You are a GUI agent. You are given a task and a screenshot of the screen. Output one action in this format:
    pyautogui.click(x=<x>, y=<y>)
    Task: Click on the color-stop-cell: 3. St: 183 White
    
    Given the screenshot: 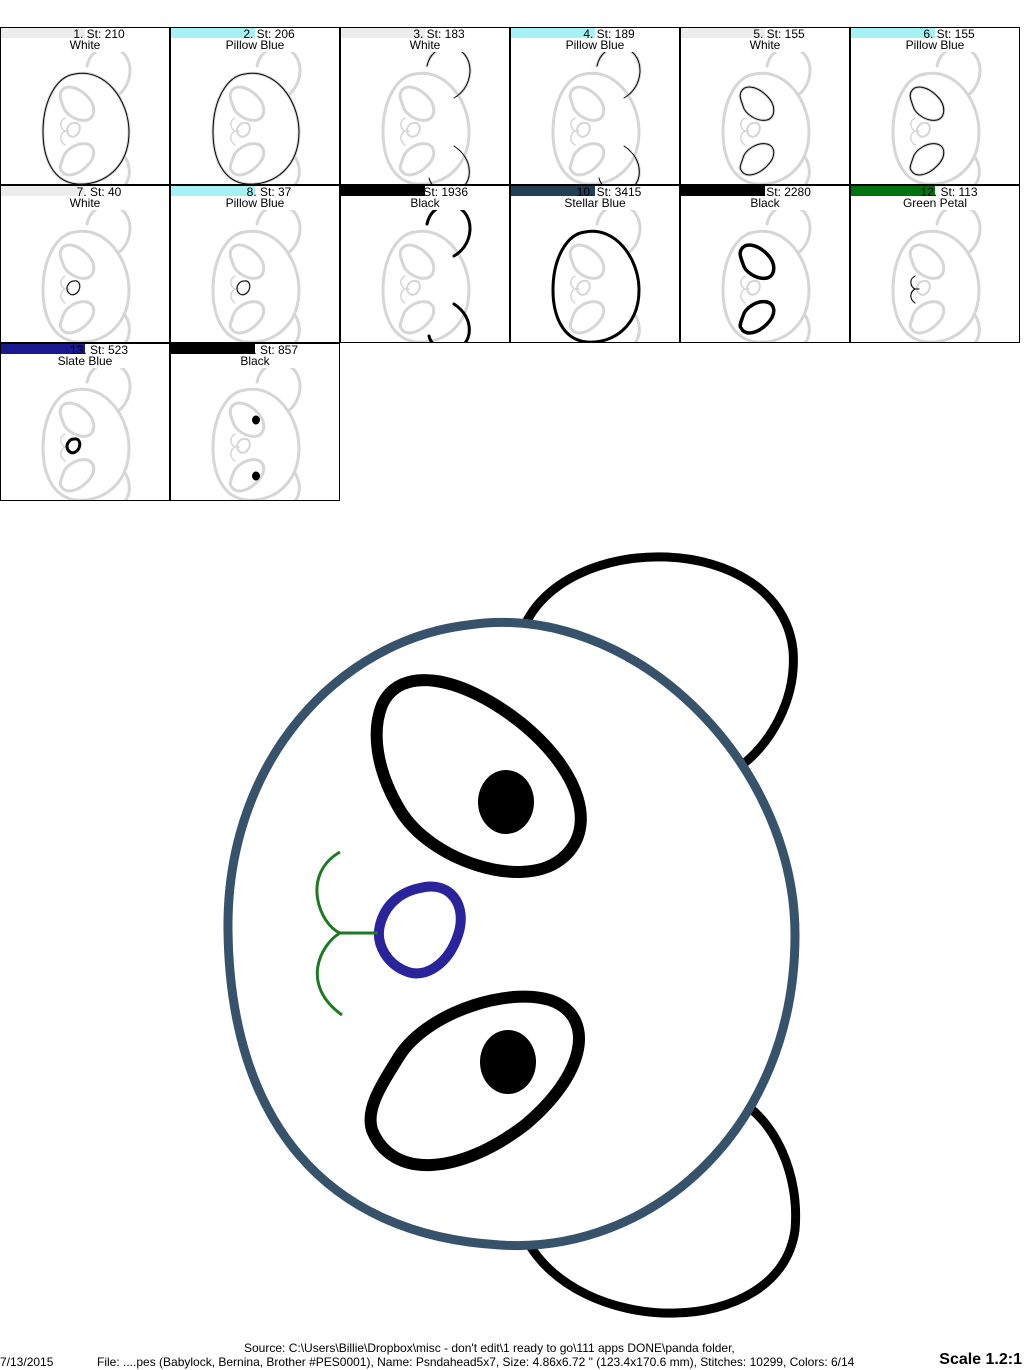 What is the action you would take?
    pyautogui.click(x=425, y=106)
    